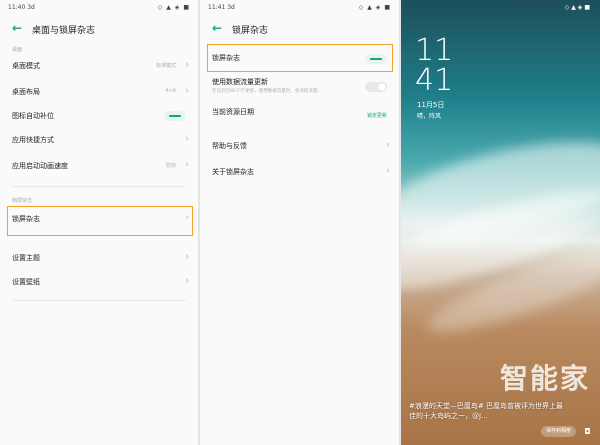 This screenshot has height=445, width=600. What do you see at coordinates (99, 116) in the screenshot?
I see `row-icon-auto-fill: 图标自动补位` at bounding box center [99, 116].